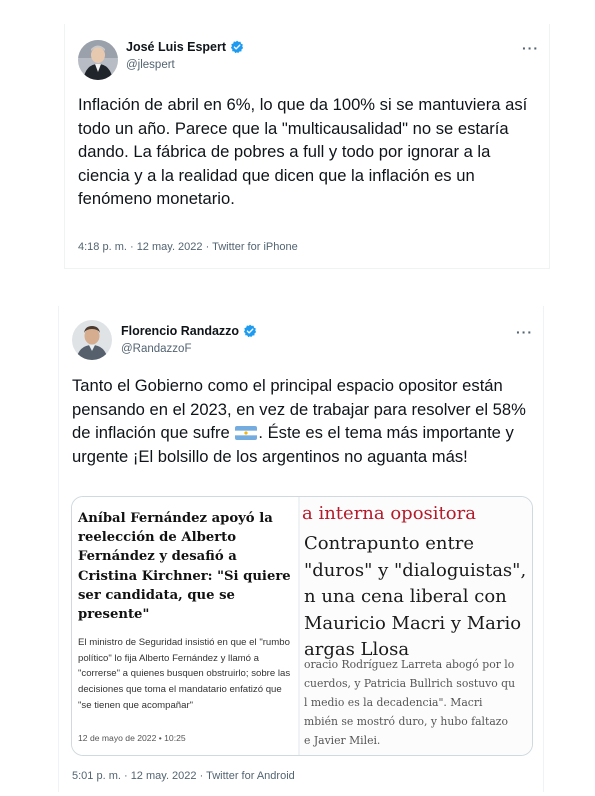 Image resolution: width=595 pixels, height=796 pixels. Describe the element at coordinates (413, 623) in the screenshot. I see `headline-line: Mauricio Macri y Mario` at that location.